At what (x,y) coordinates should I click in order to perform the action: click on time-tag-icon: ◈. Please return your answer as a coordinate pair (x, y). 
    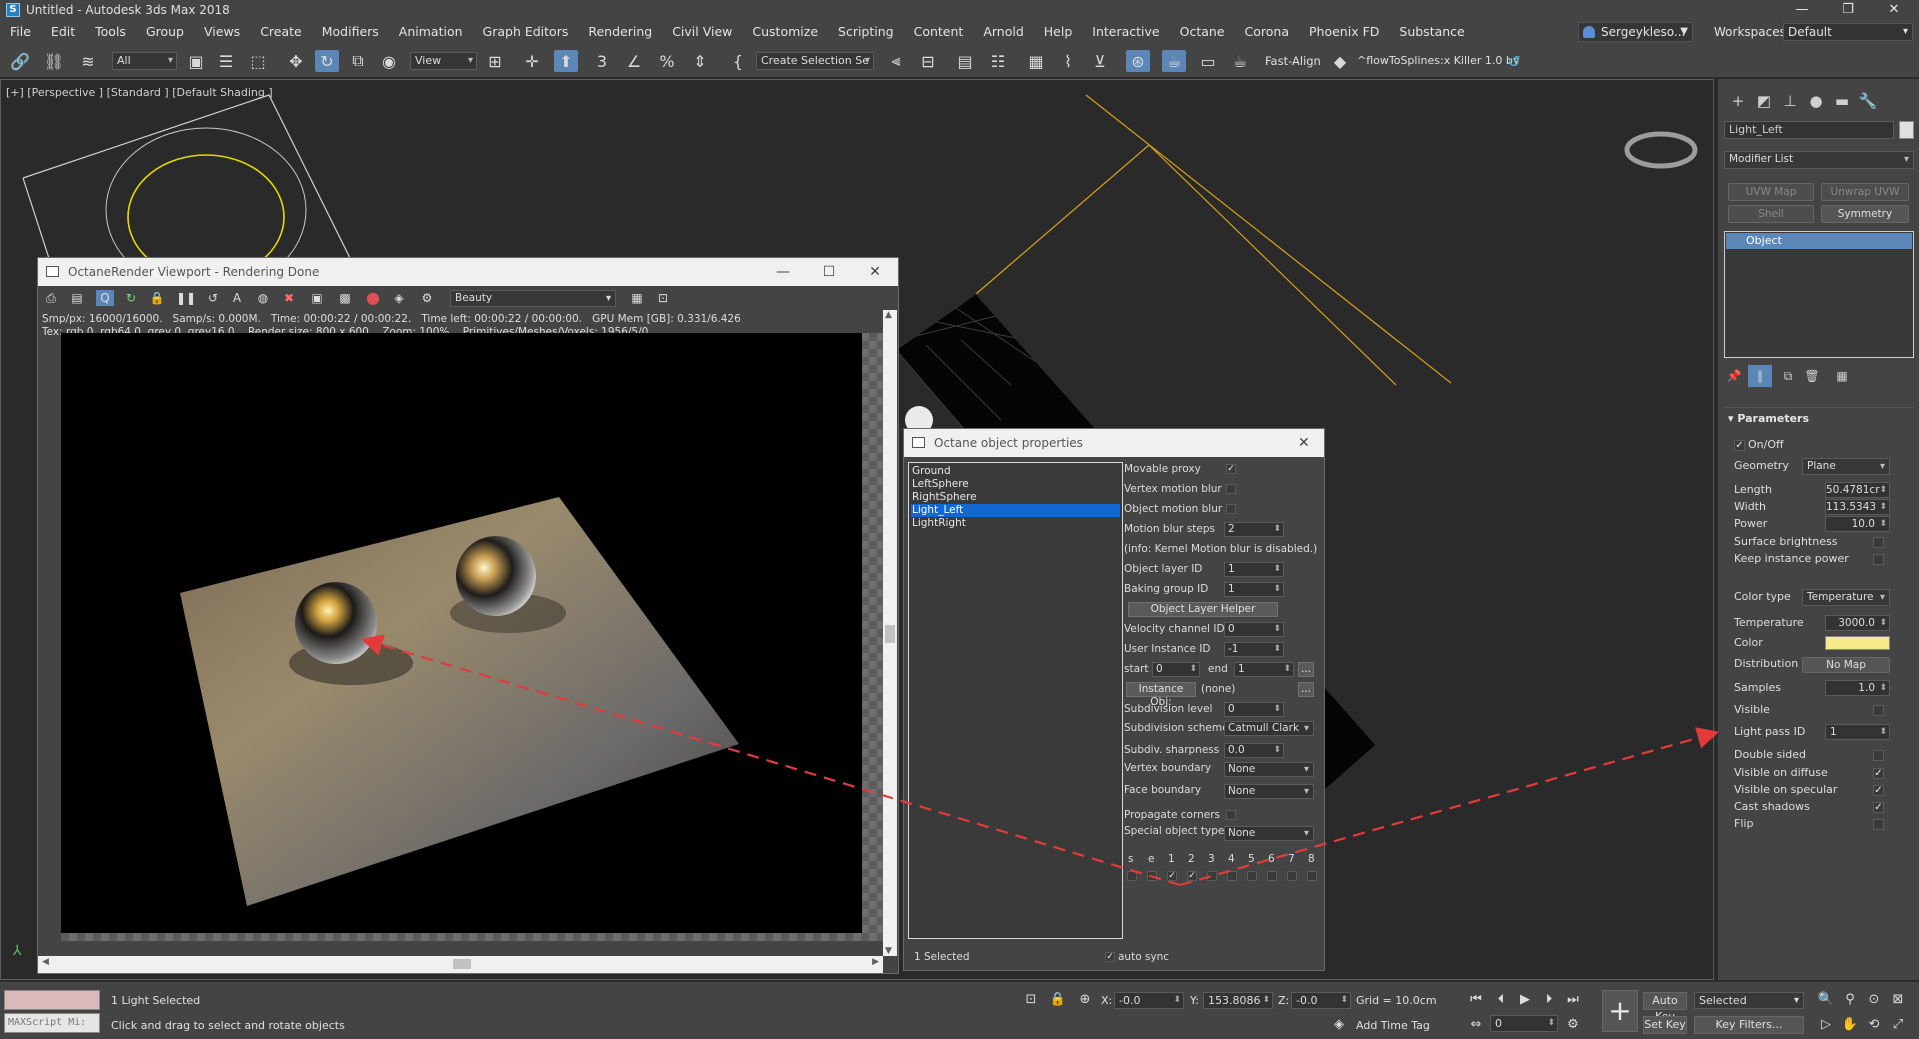
    Looking at the image, I should click on (1339, 1025).